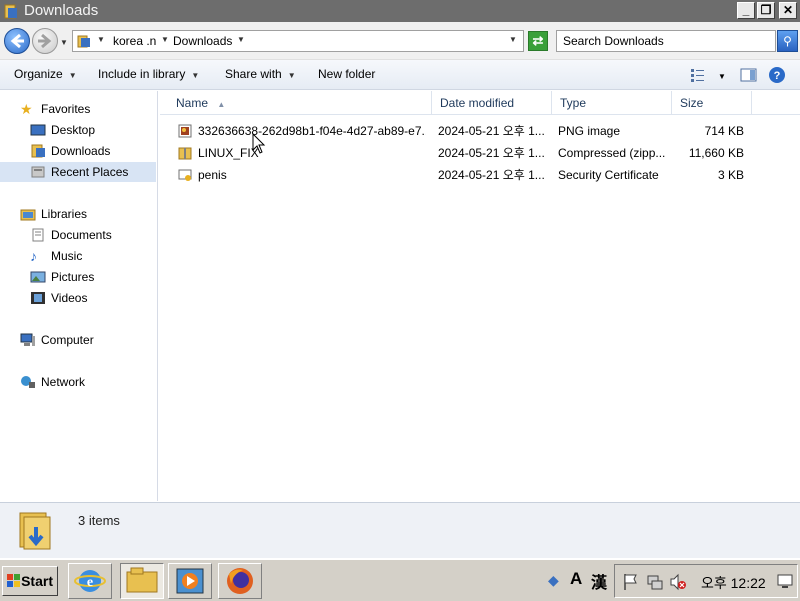  What do you see at coordinates (346, 74) in the screenshot?
I see `new-folder-button: New folder` at bounding box center [346, 74].